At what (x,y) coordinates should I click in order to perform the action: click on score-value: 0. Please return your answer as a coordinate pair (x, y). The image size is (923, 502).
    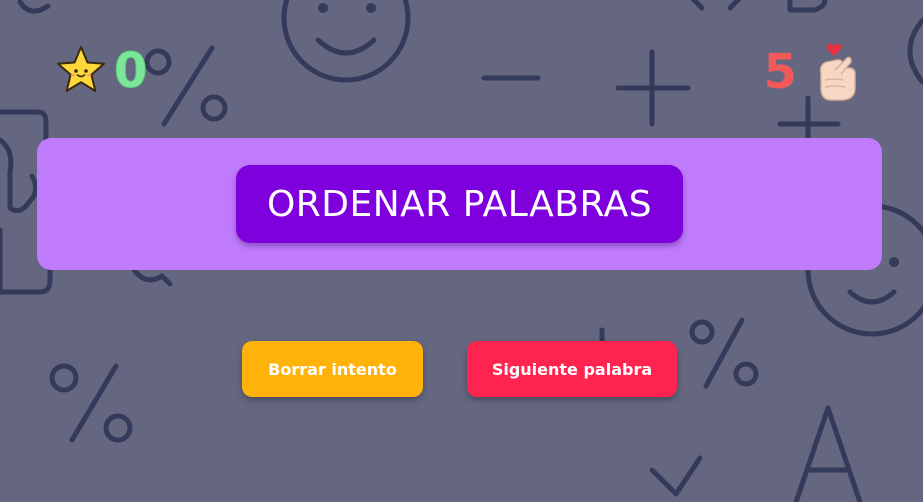
    Looking at the image, I should click on (130, 71).